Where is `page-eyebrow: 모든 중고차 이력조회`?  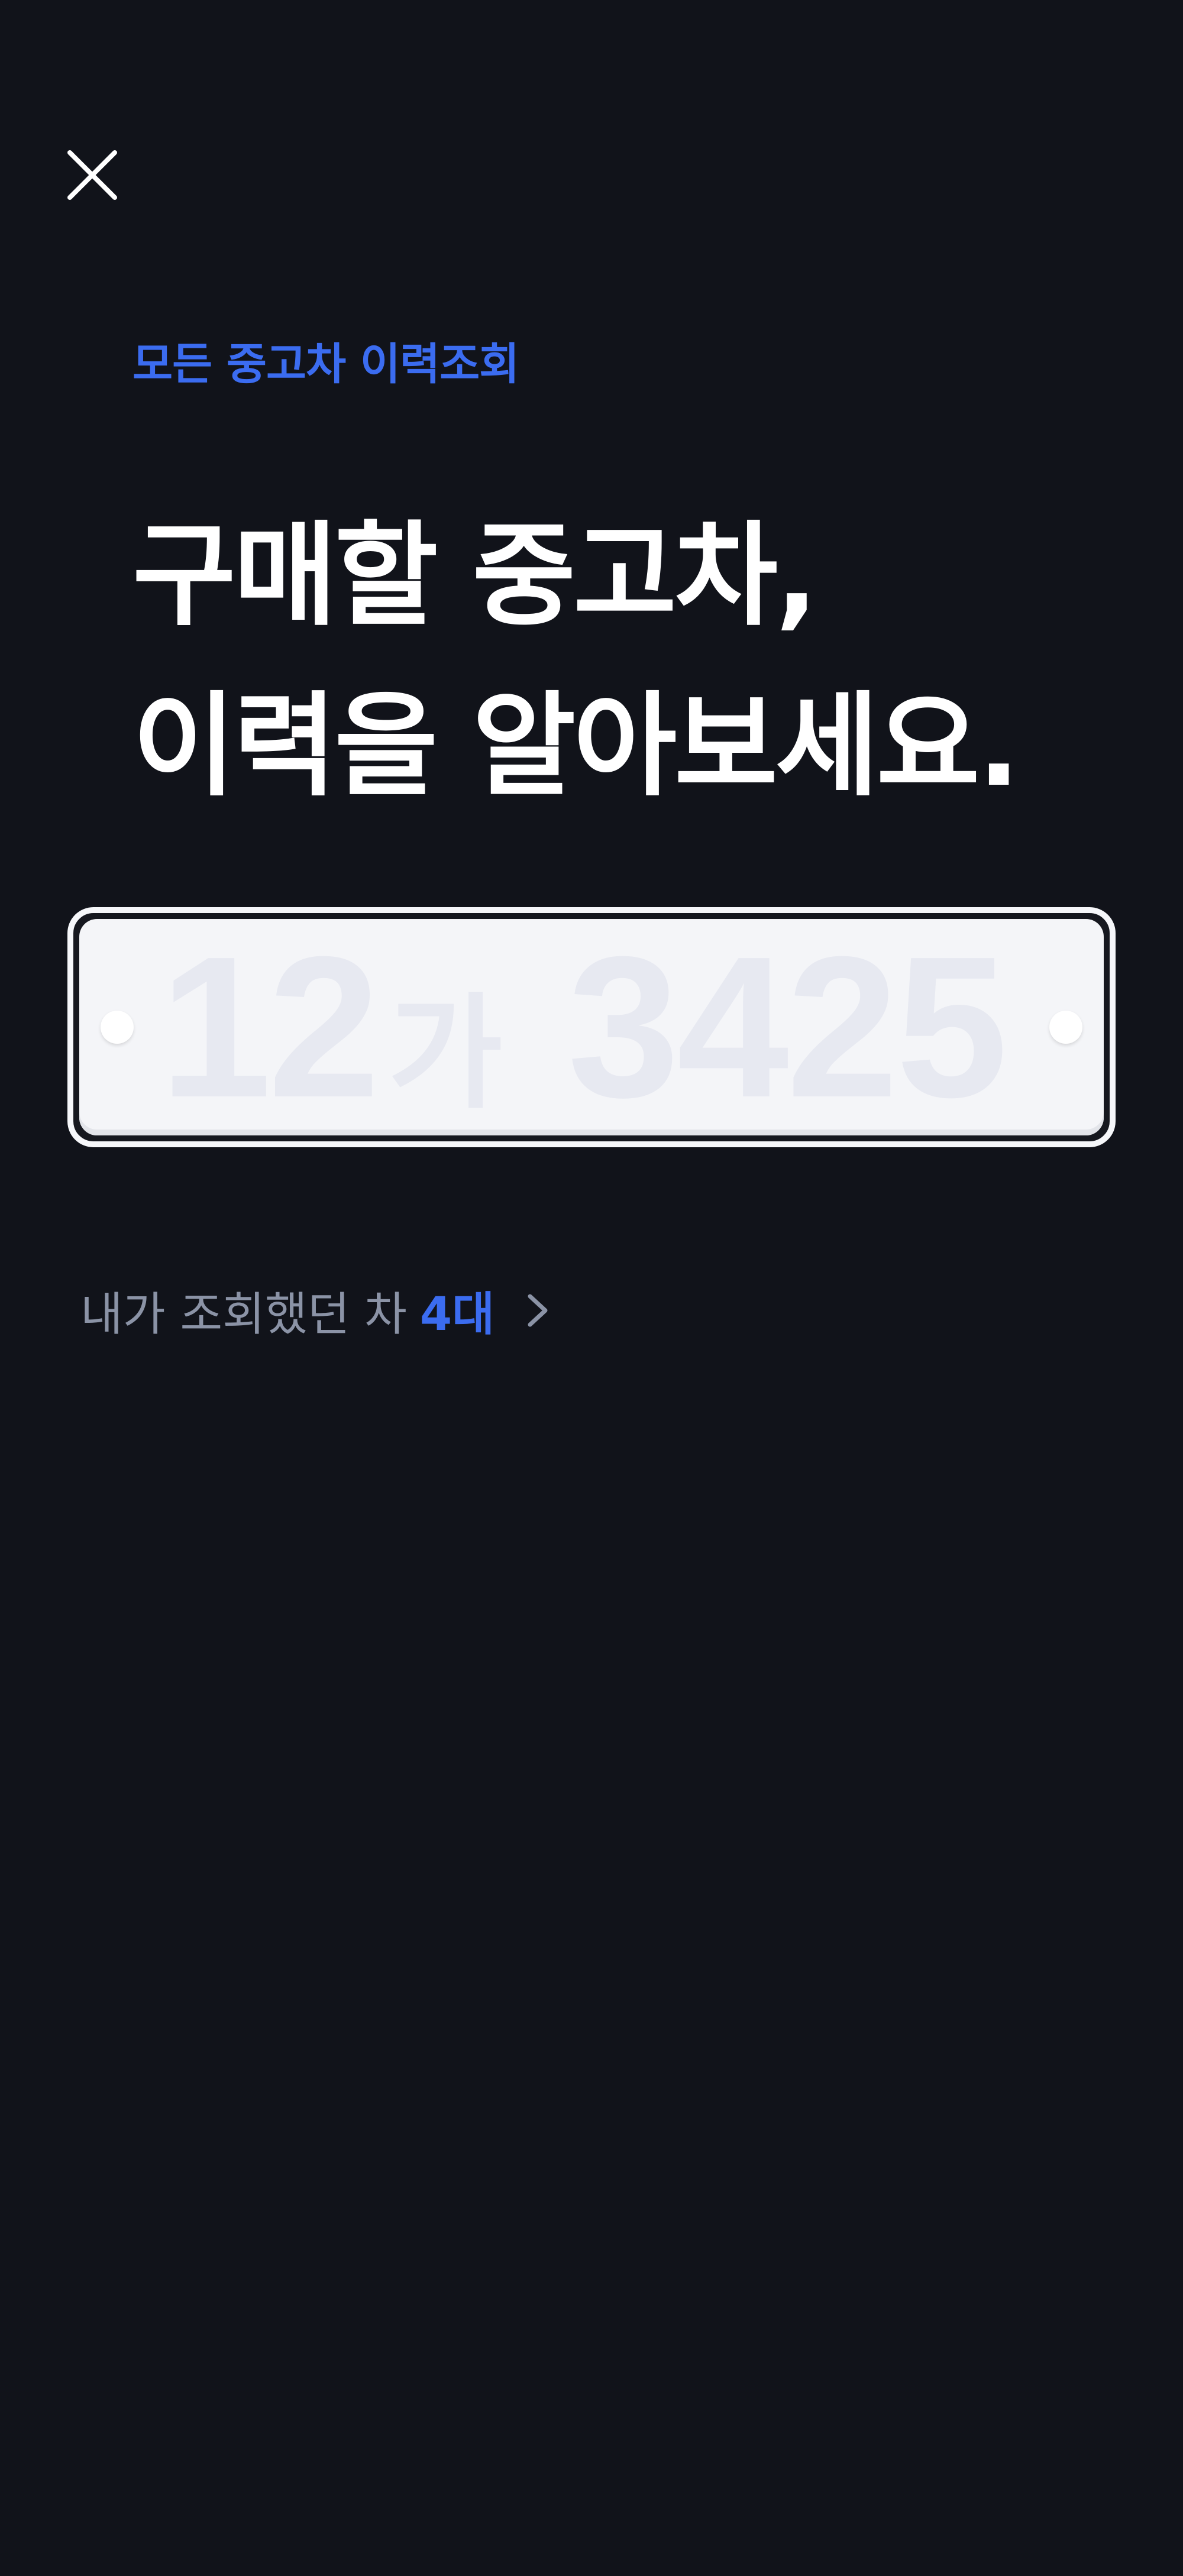
page-eyebrow: 모든 중고차 이력조회 is located at coordinates (326, 365).